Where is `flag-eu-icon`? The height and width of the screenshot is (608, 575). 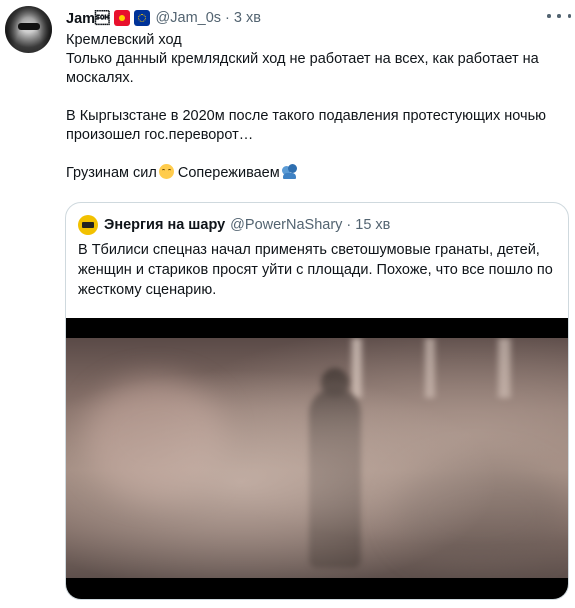 flag-eu-icon is located at coordinates (141, 18).